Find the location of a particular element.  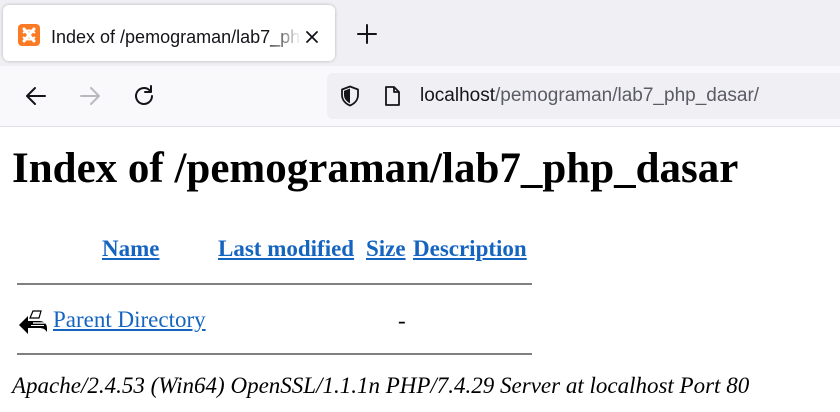

parent-directory-row: Parent Directory is located at coordinates (129, 320).